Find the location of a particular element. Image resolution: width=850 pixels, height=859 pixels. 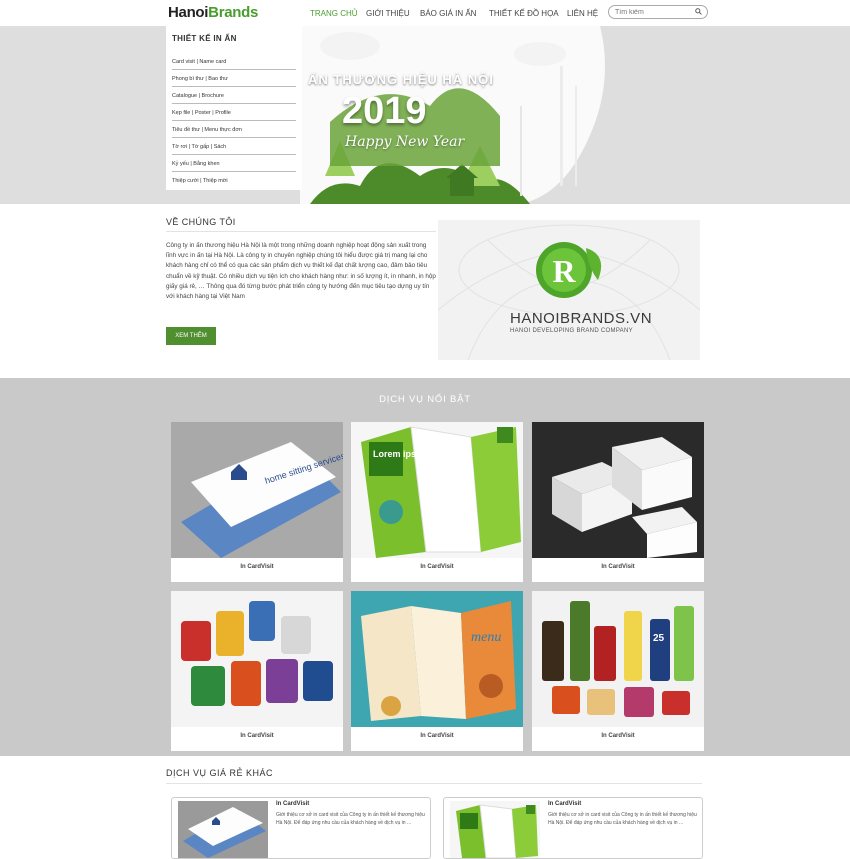

service-image: 25 is located at coordinates (618, 659).